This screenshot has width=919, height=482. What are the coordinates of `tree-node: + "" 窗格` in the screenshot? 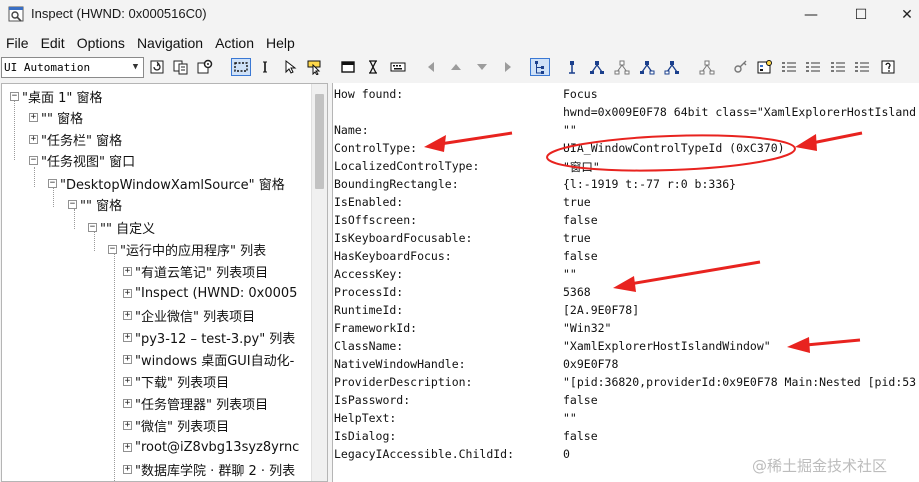 It's located at (56, 117).